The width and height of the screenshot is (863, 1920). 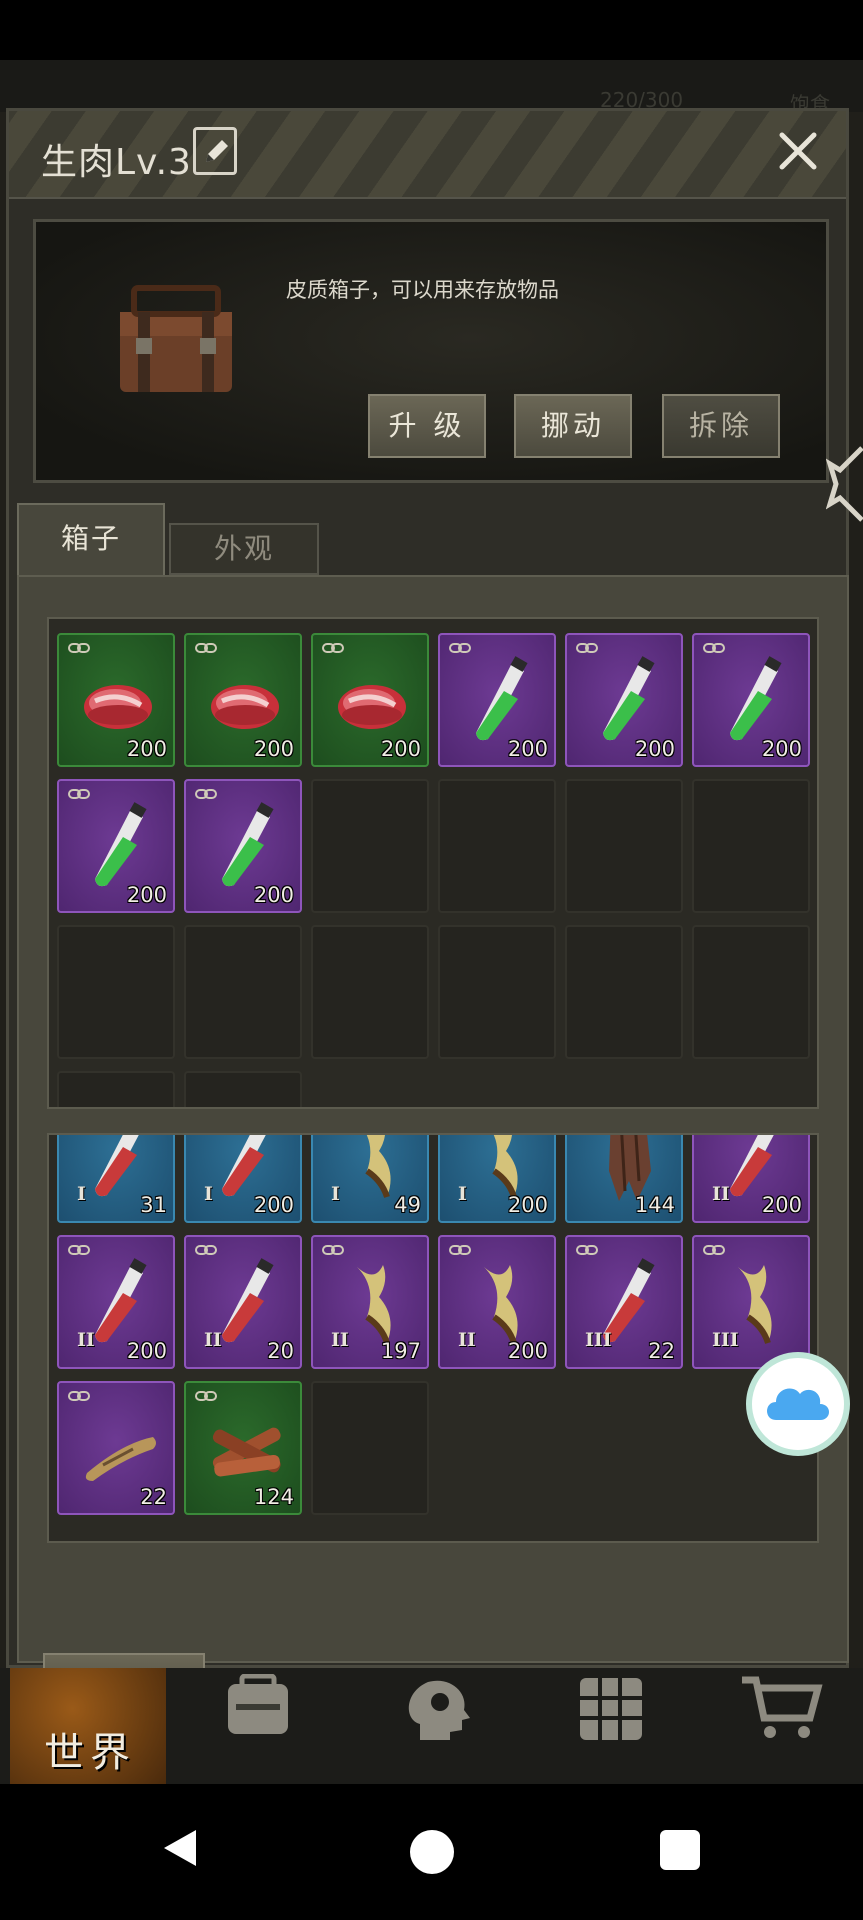 What do you see at coordinates (273, 1497) in the screenshot?
I see `item-quantity: 124` at bounding box center [273, 1497].